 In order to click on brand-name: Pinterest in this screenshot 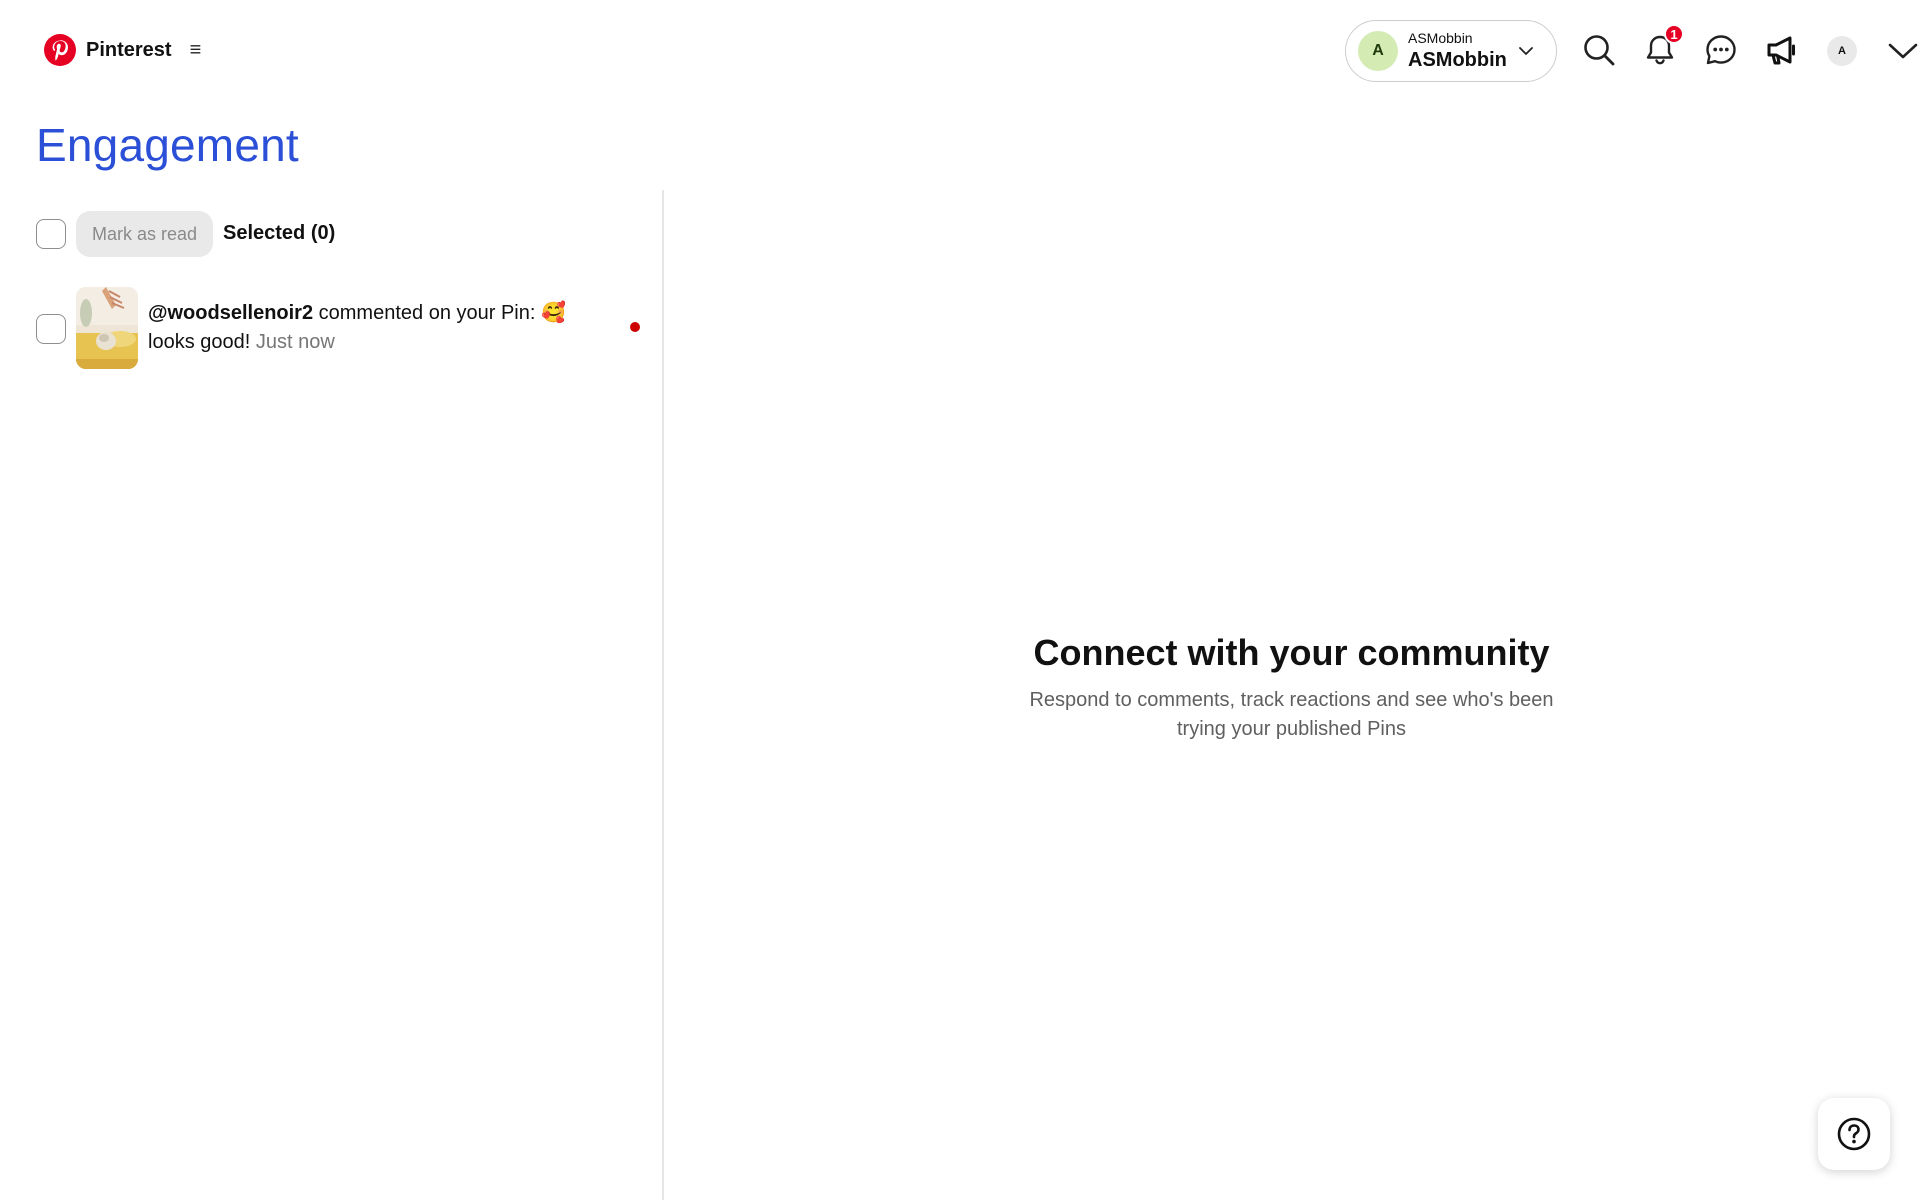, I will do `click(129, 49)`.